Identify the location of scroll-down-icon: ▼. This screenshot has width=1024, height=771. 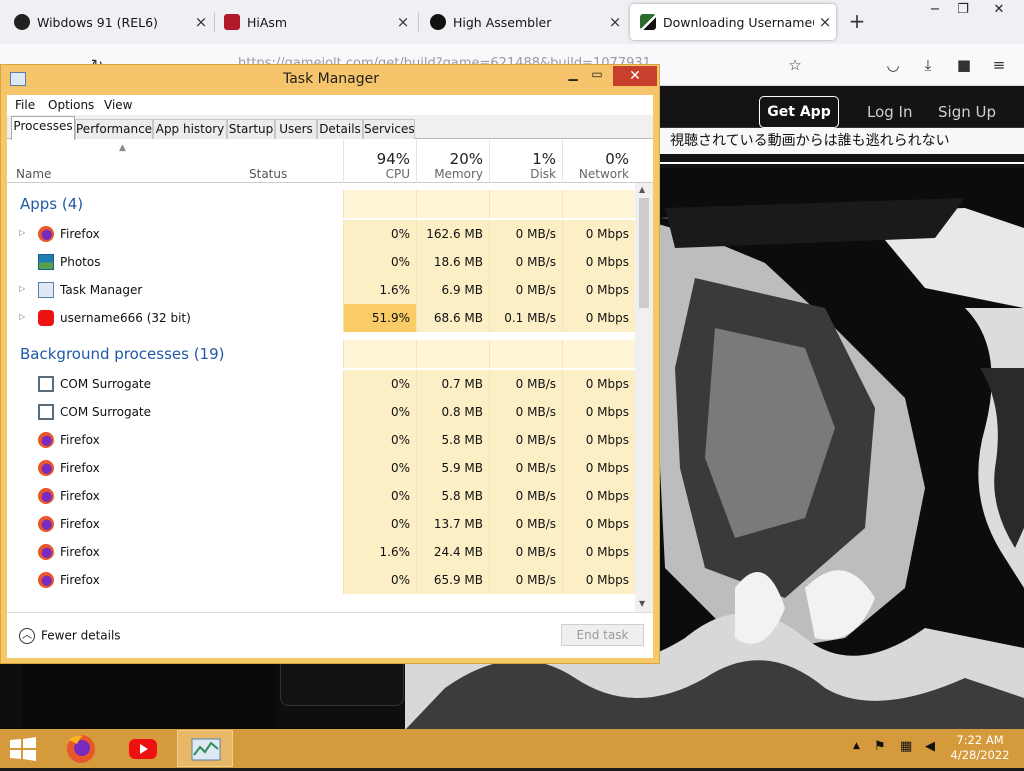
(642, 603).